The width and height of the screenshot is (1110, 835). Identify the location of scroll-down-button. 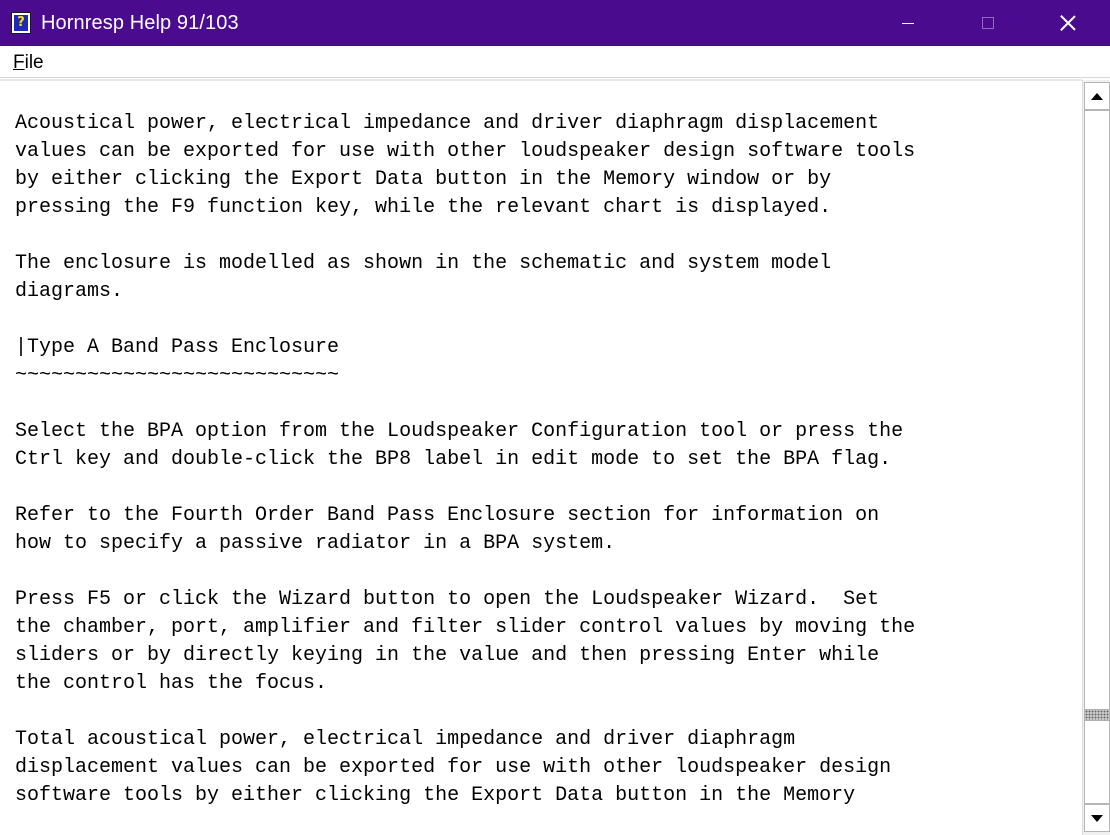
(1097, 818).